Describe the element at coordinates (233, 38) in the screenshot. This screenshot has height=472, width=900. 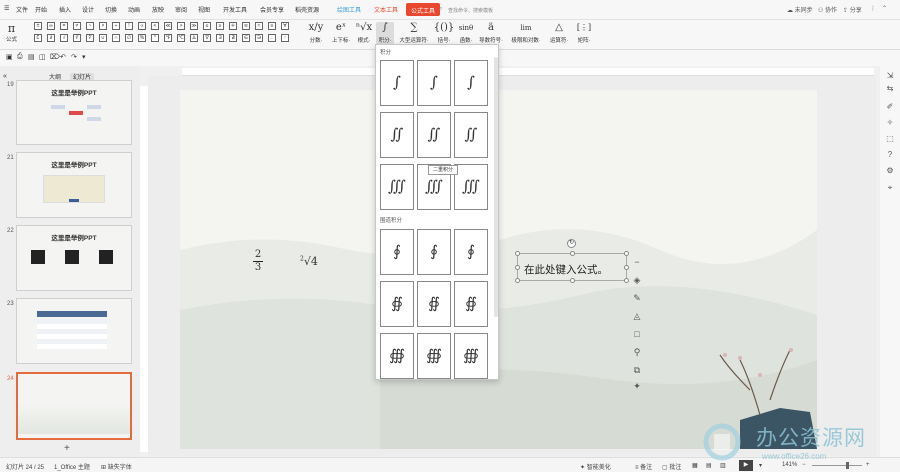
I see `symbol-button: ∄` at that location.